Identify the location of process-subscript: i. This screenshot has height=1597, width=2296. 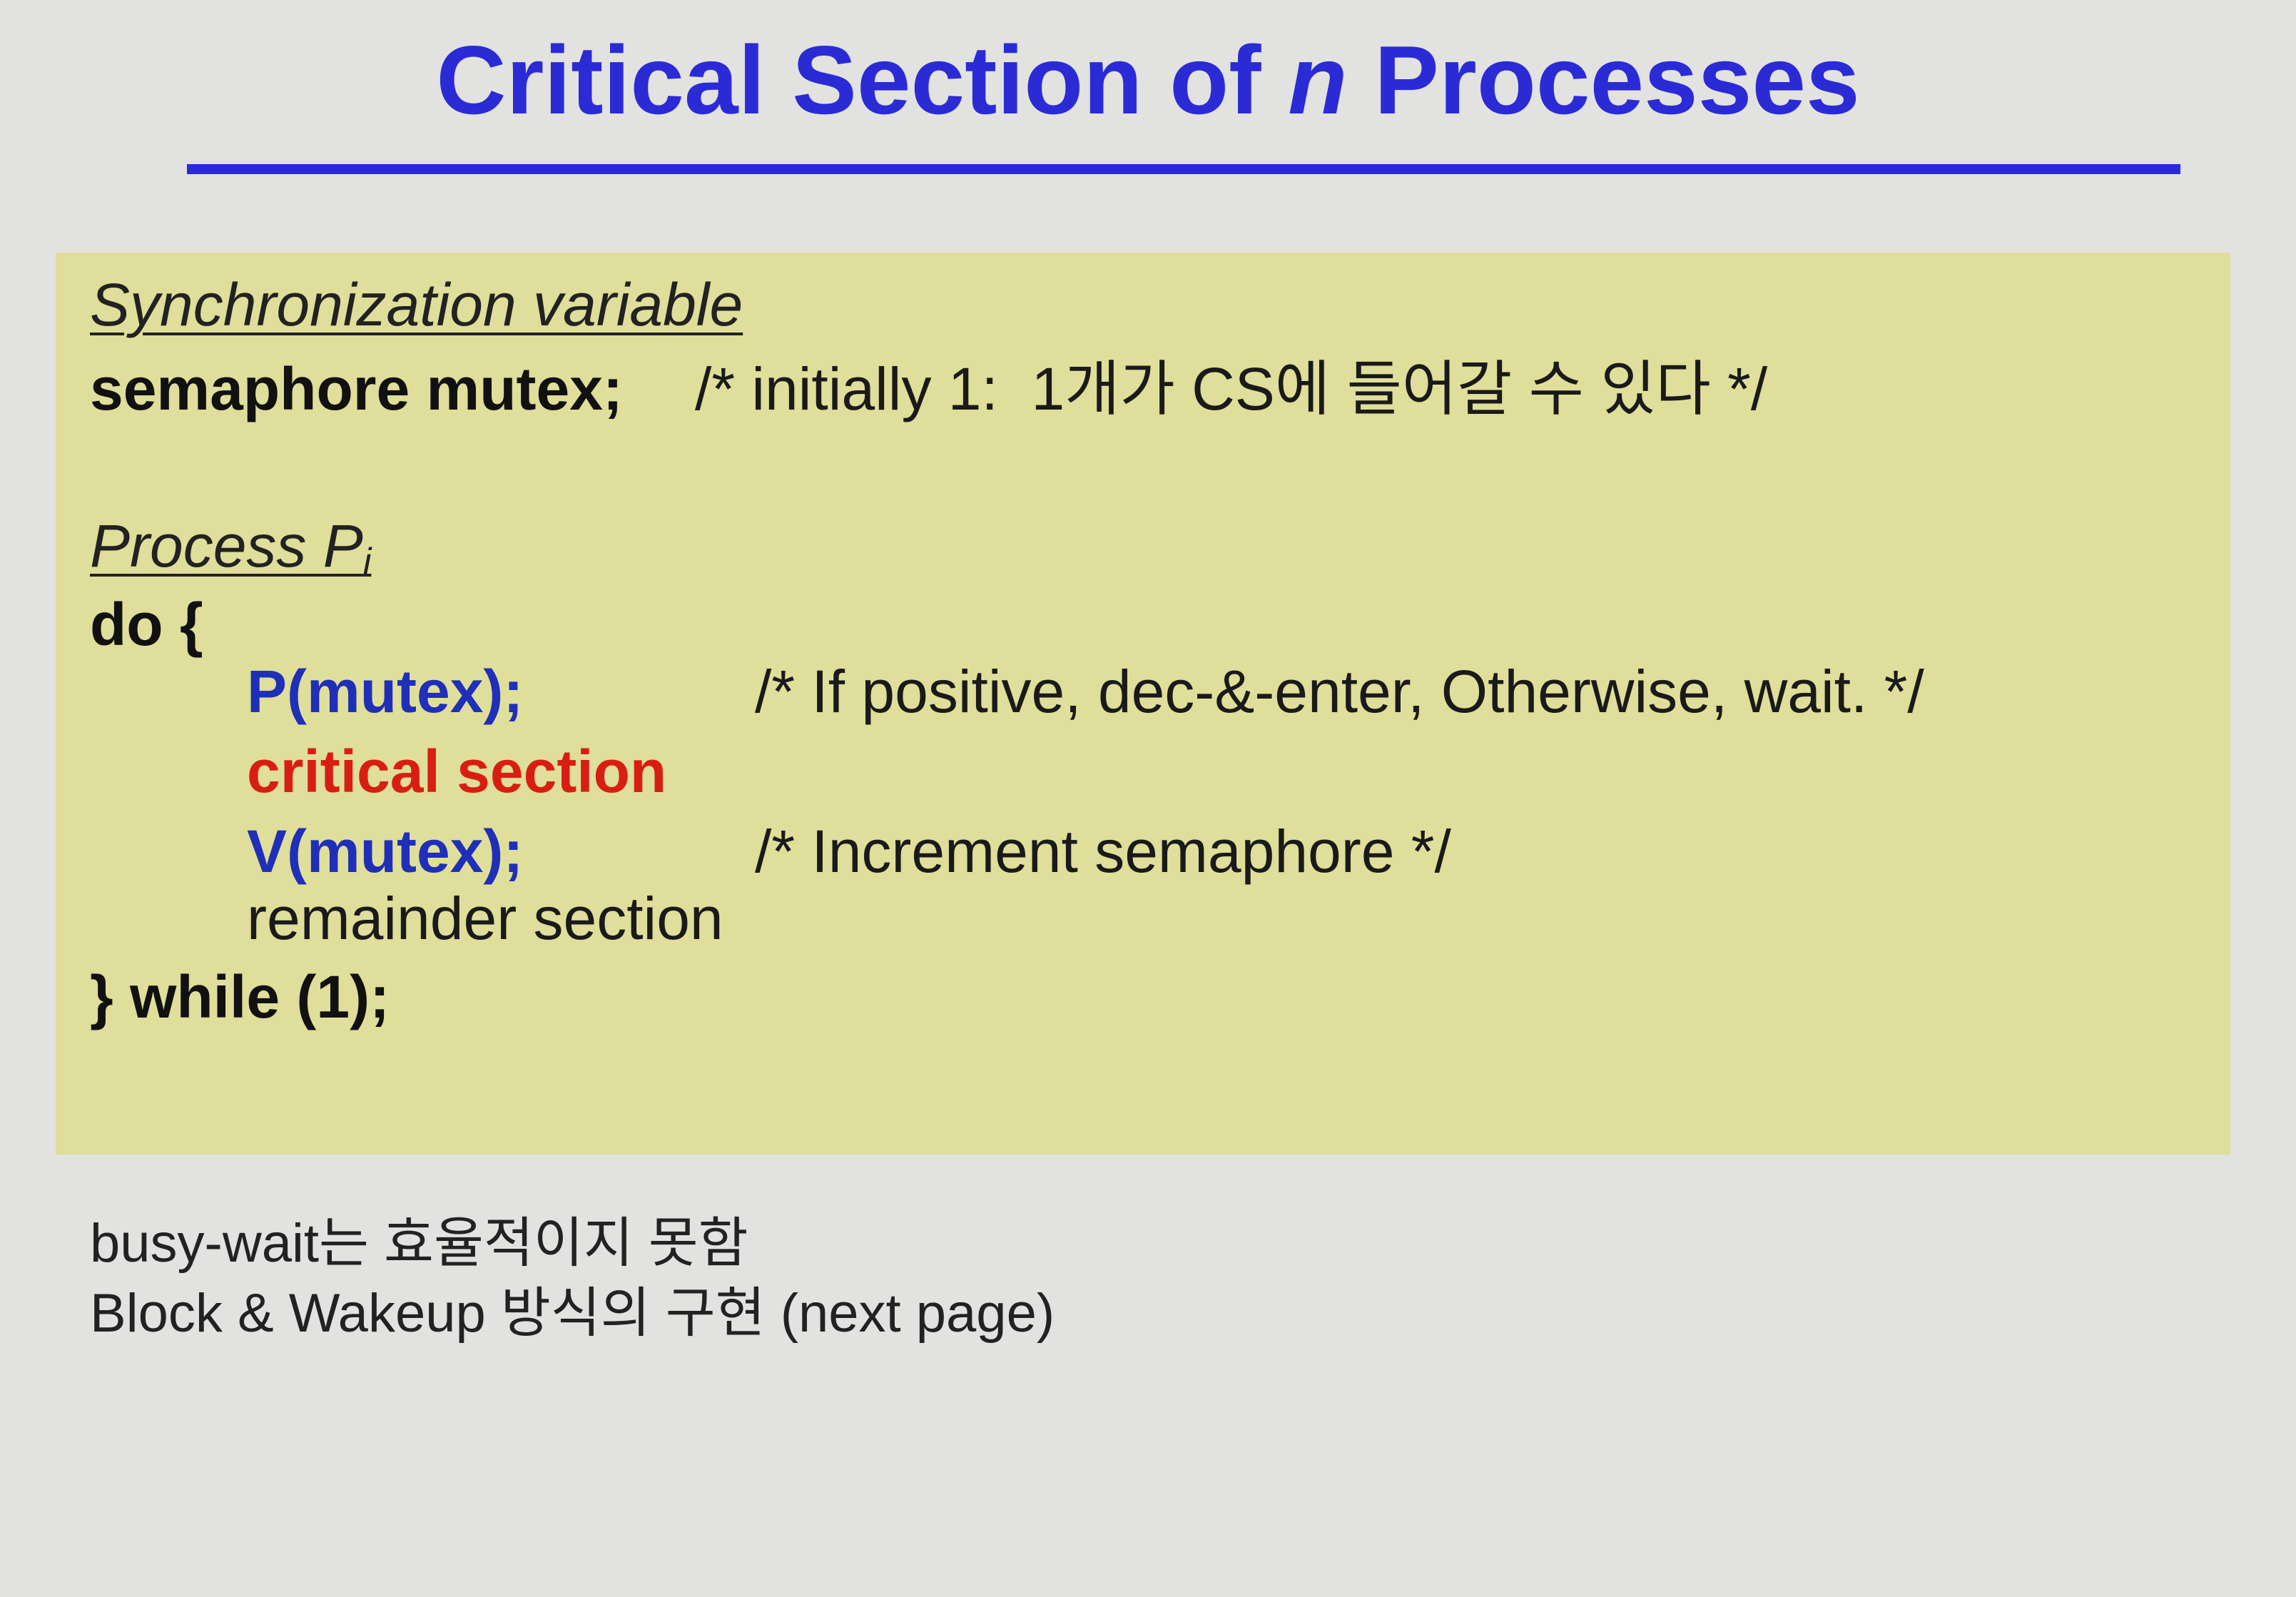
(367, 561).